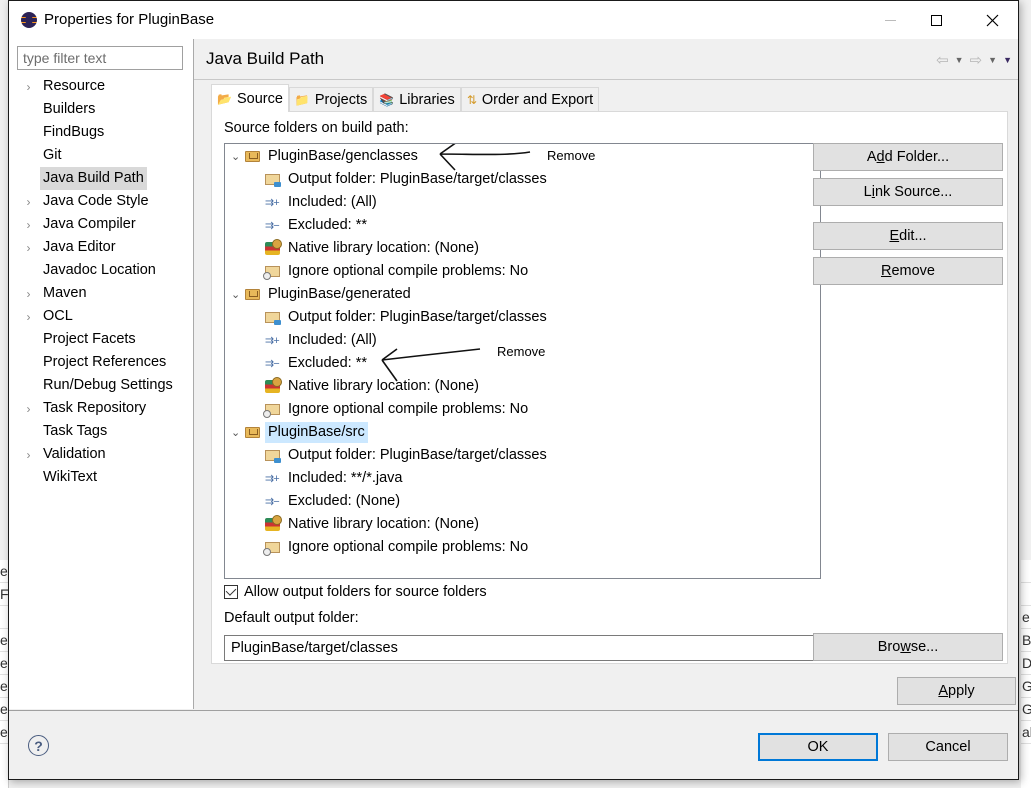 The width and height of the screenshot is (1031, 788). What do you see at coordinates (104, 362) in the screenshot?
I see `sidebar-item-project-references: Project References` at bounding box center [104, 362].